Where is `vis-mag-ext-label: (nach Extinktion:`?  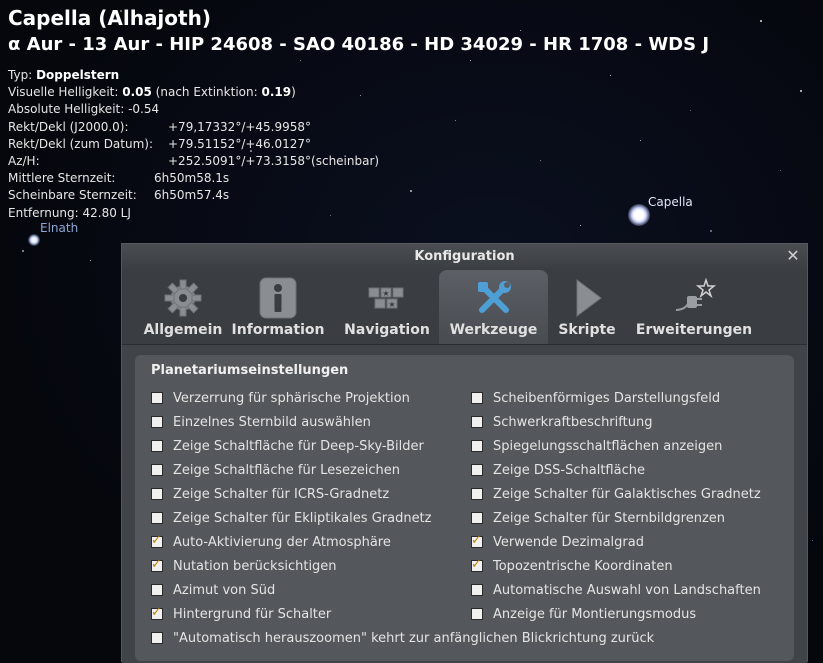 vis-mag-ext-label: (nach Extinktion: is located at coordinates (206, 92).